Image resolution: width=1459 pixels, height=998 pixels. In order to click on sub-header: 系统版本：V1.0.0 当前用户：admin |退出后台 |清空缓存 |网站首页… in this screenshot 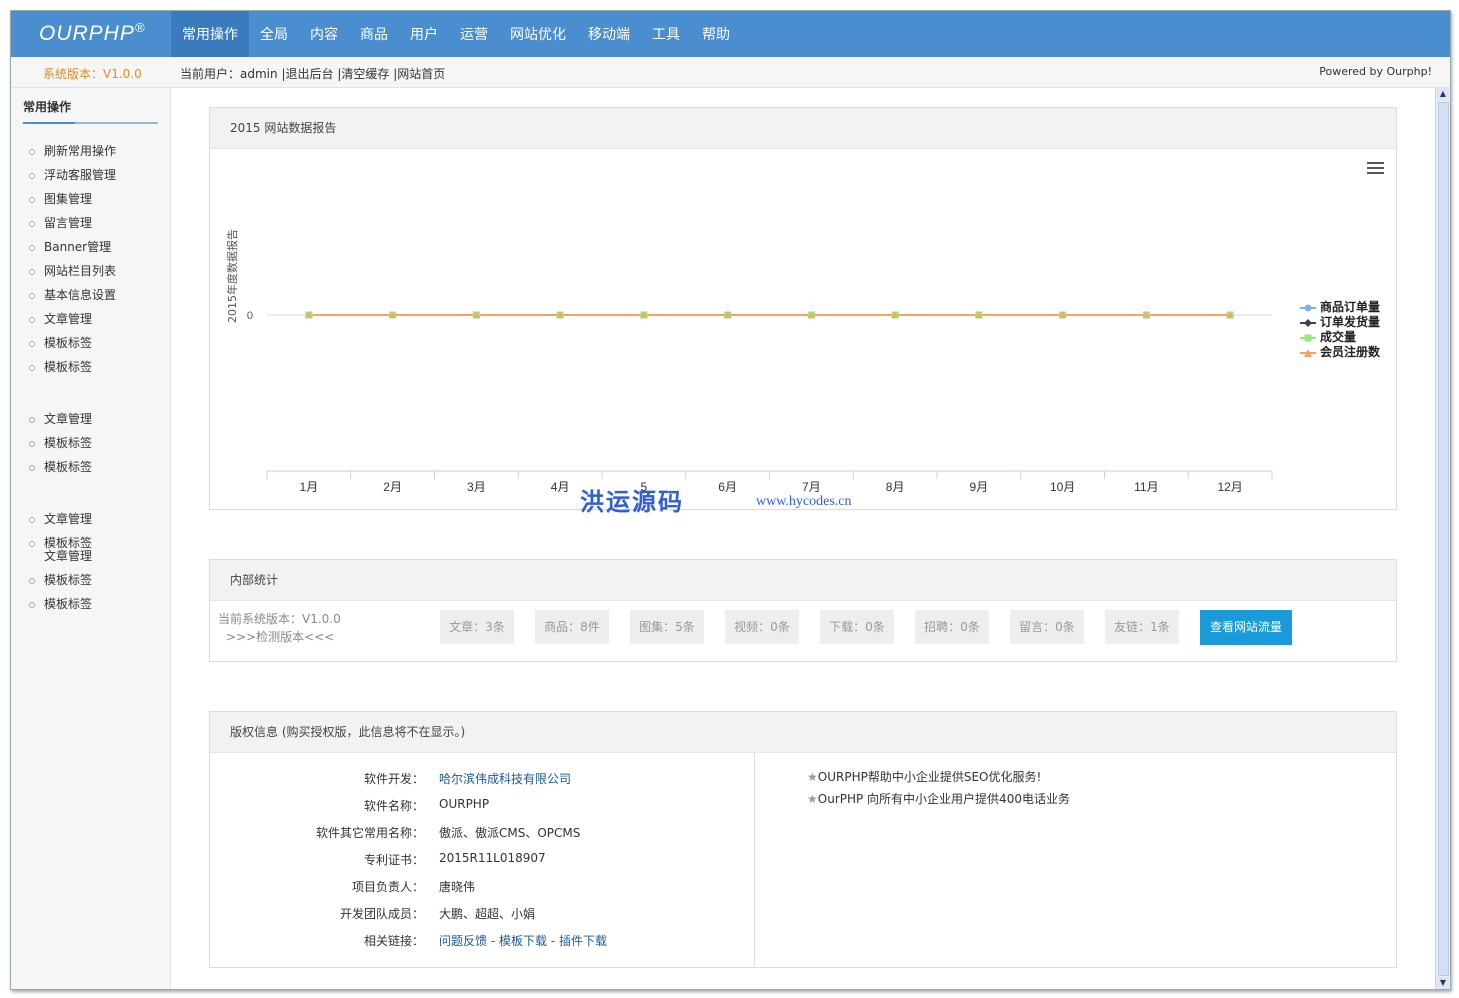, I will do `click(730, 72)`.